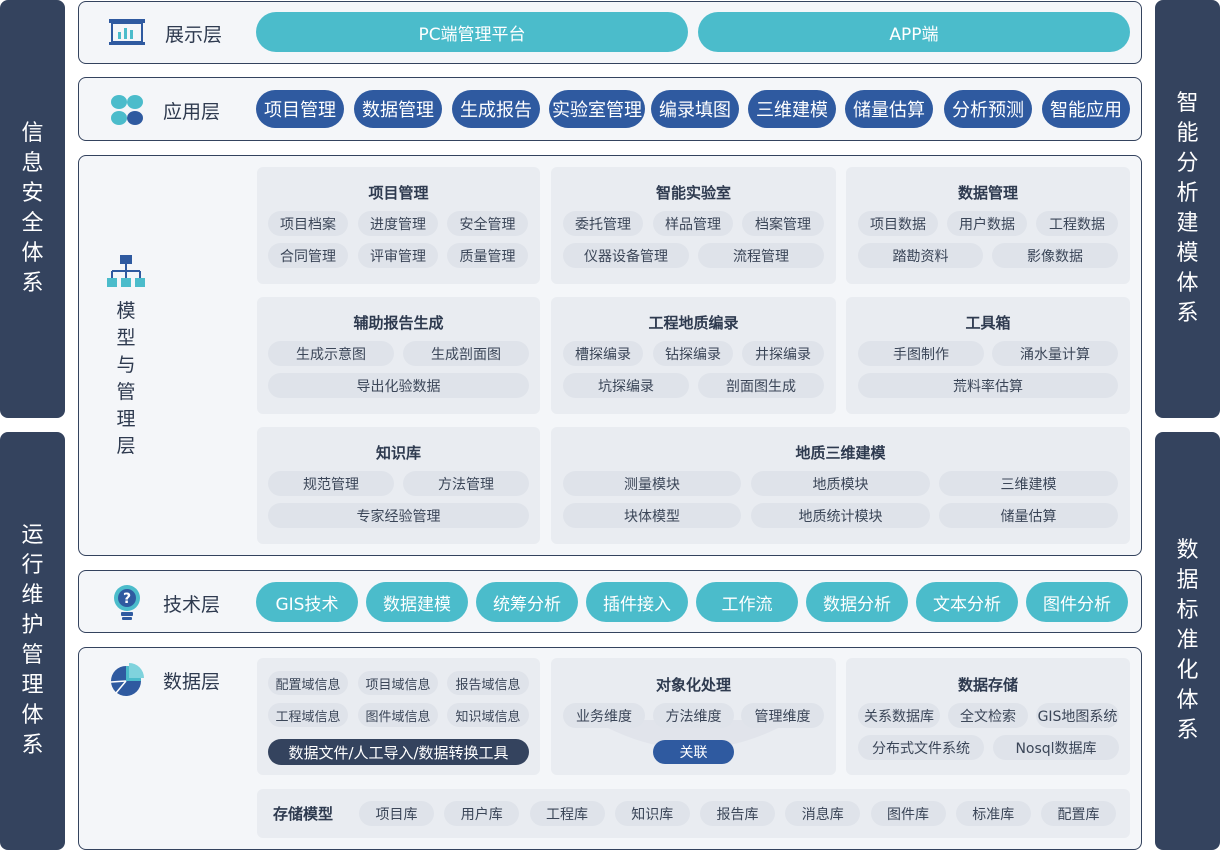  Describe the element at coordinates (398, 255) in the screenshot. I see `module-item: 评审管理` at that location.